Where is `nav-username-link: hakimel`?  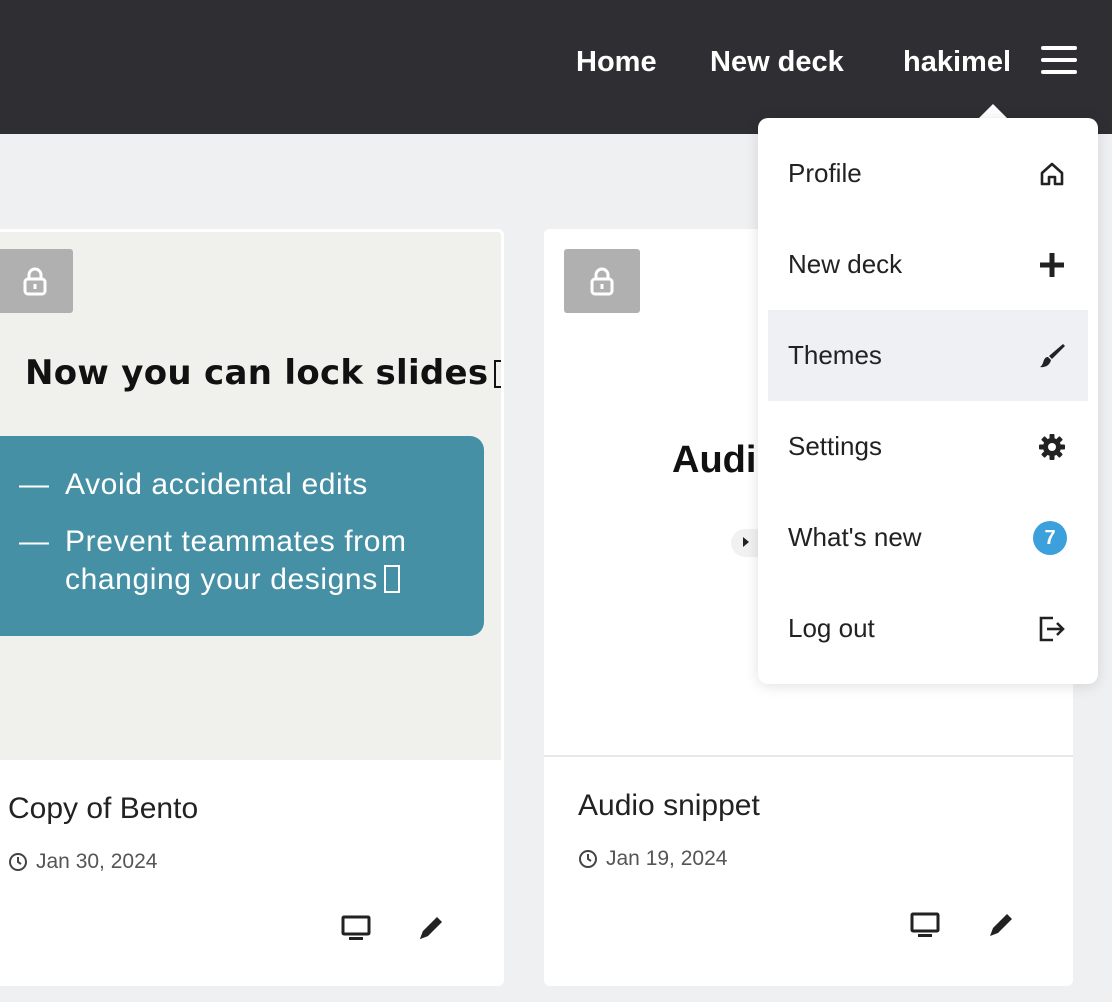
nav-username-link: hakimel is located at coordinates (957, 62).